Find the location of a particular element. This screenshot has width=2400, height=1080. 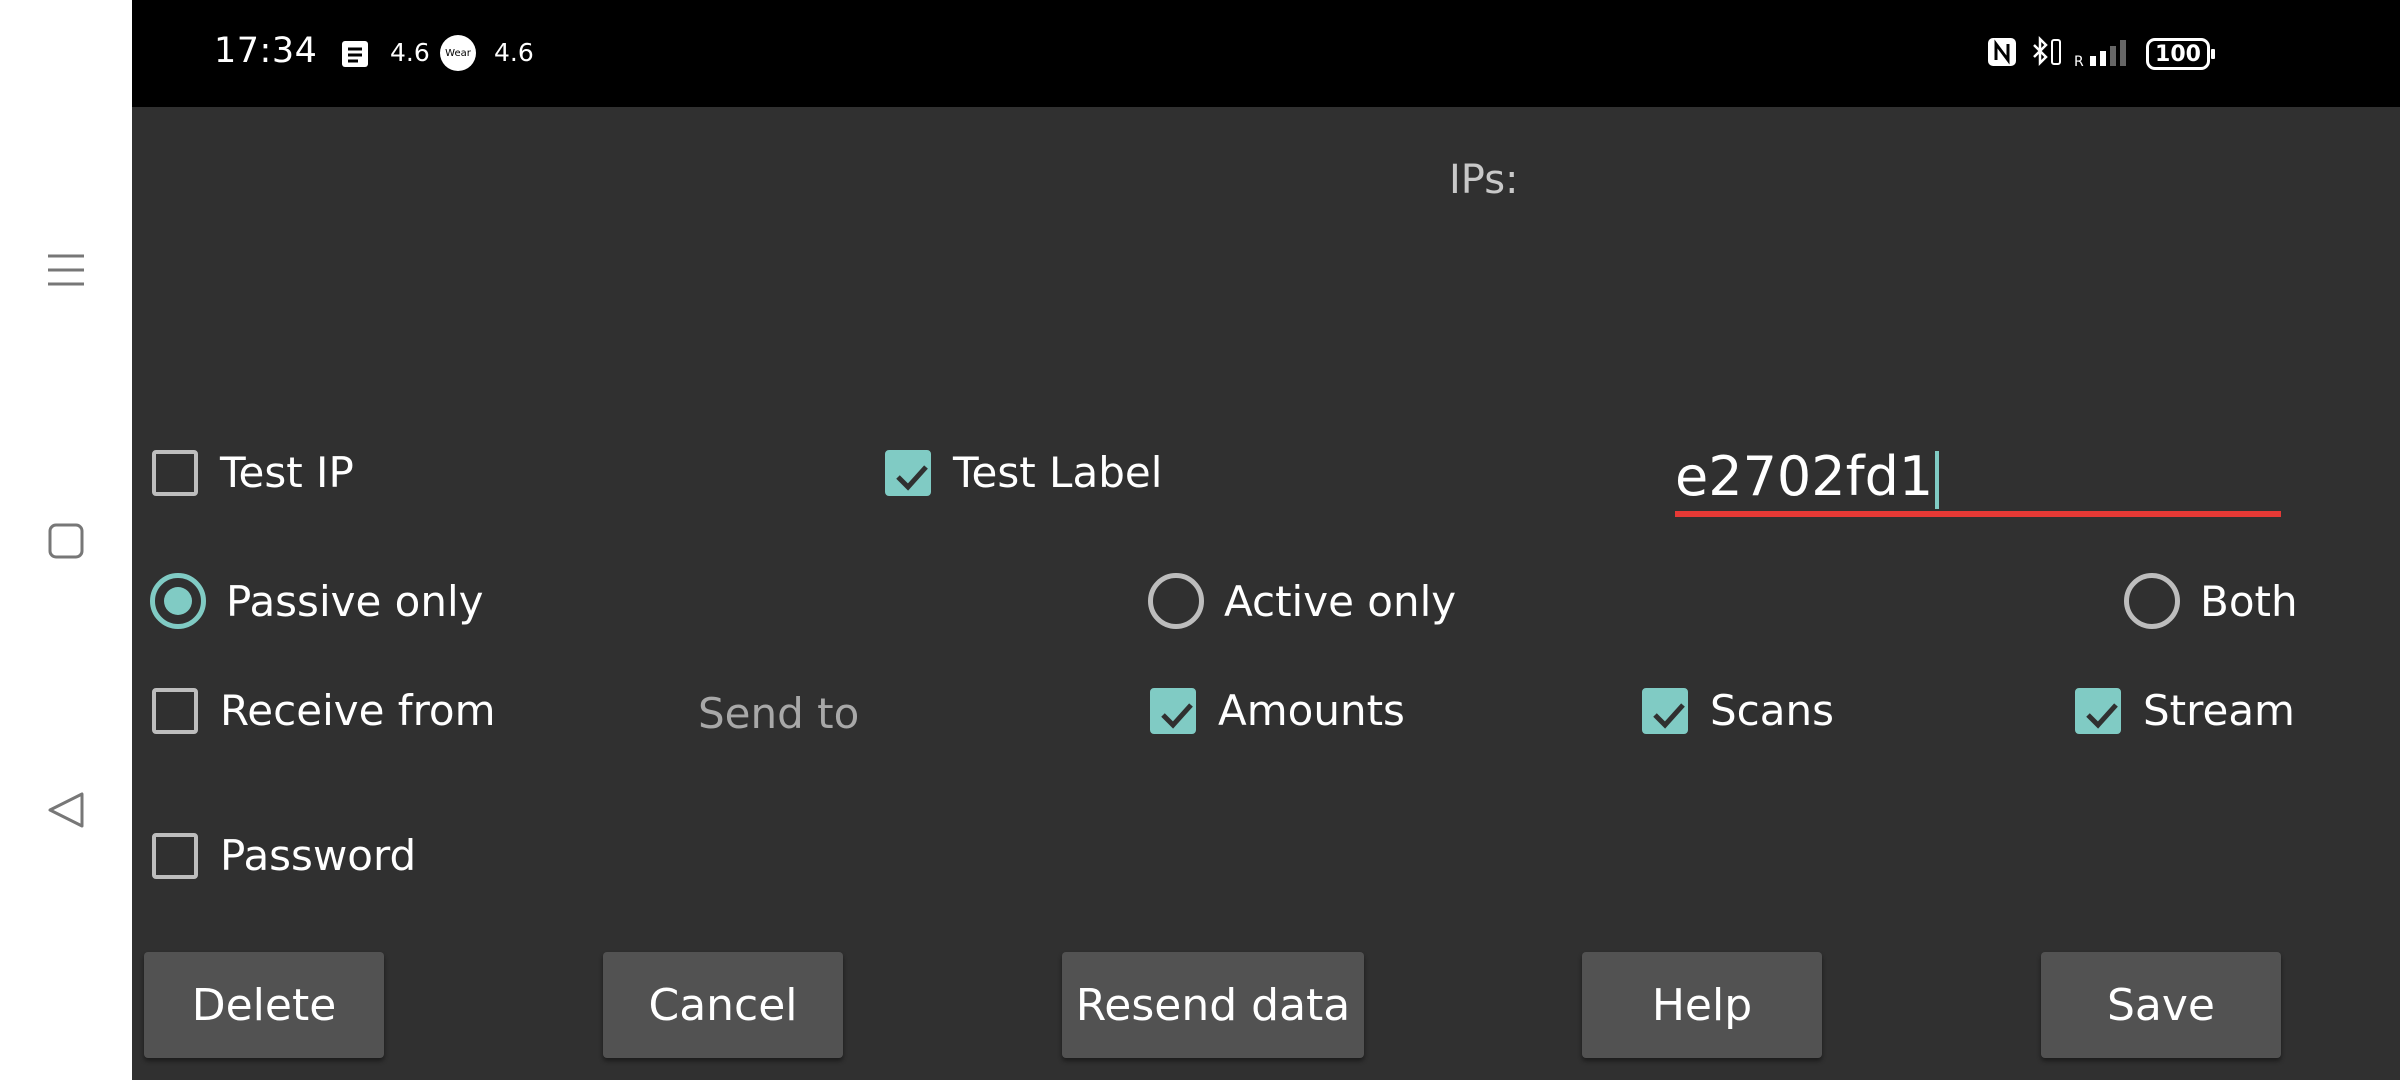

wear-icon: Wear is located at coordinates (458, 53).